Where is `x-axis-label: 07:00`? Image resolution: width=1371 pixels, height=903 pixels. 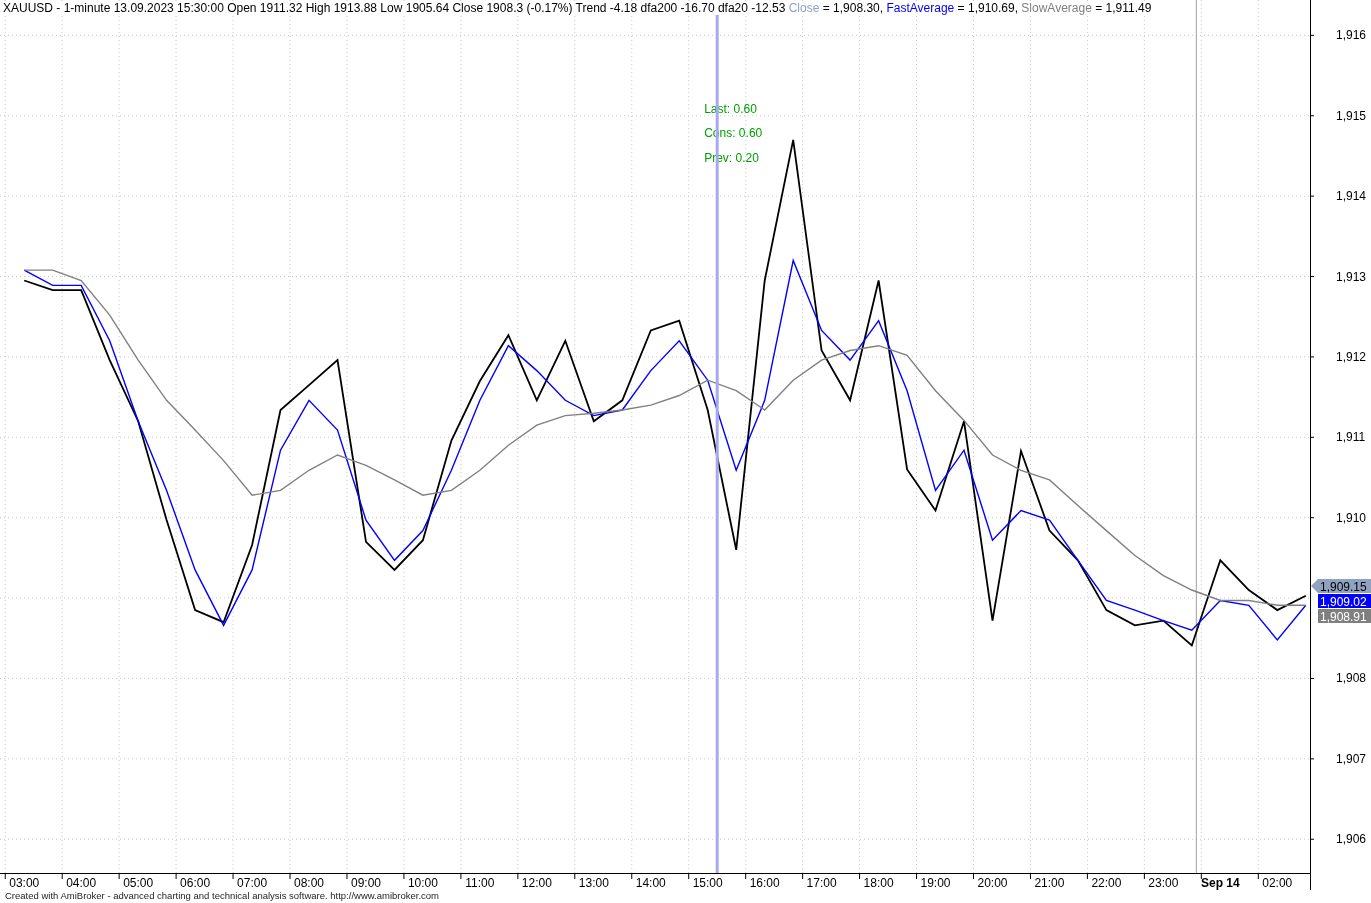
x-axis-label: 07:00 is located at coordinates (252, 883).